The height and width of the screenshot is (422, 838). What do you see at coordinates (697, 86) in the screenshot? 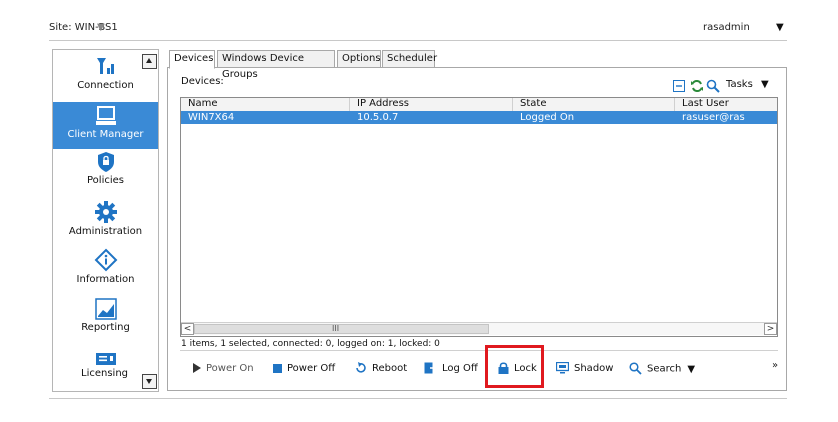
I see `refresh-icon` at bounding box center [697, 86].